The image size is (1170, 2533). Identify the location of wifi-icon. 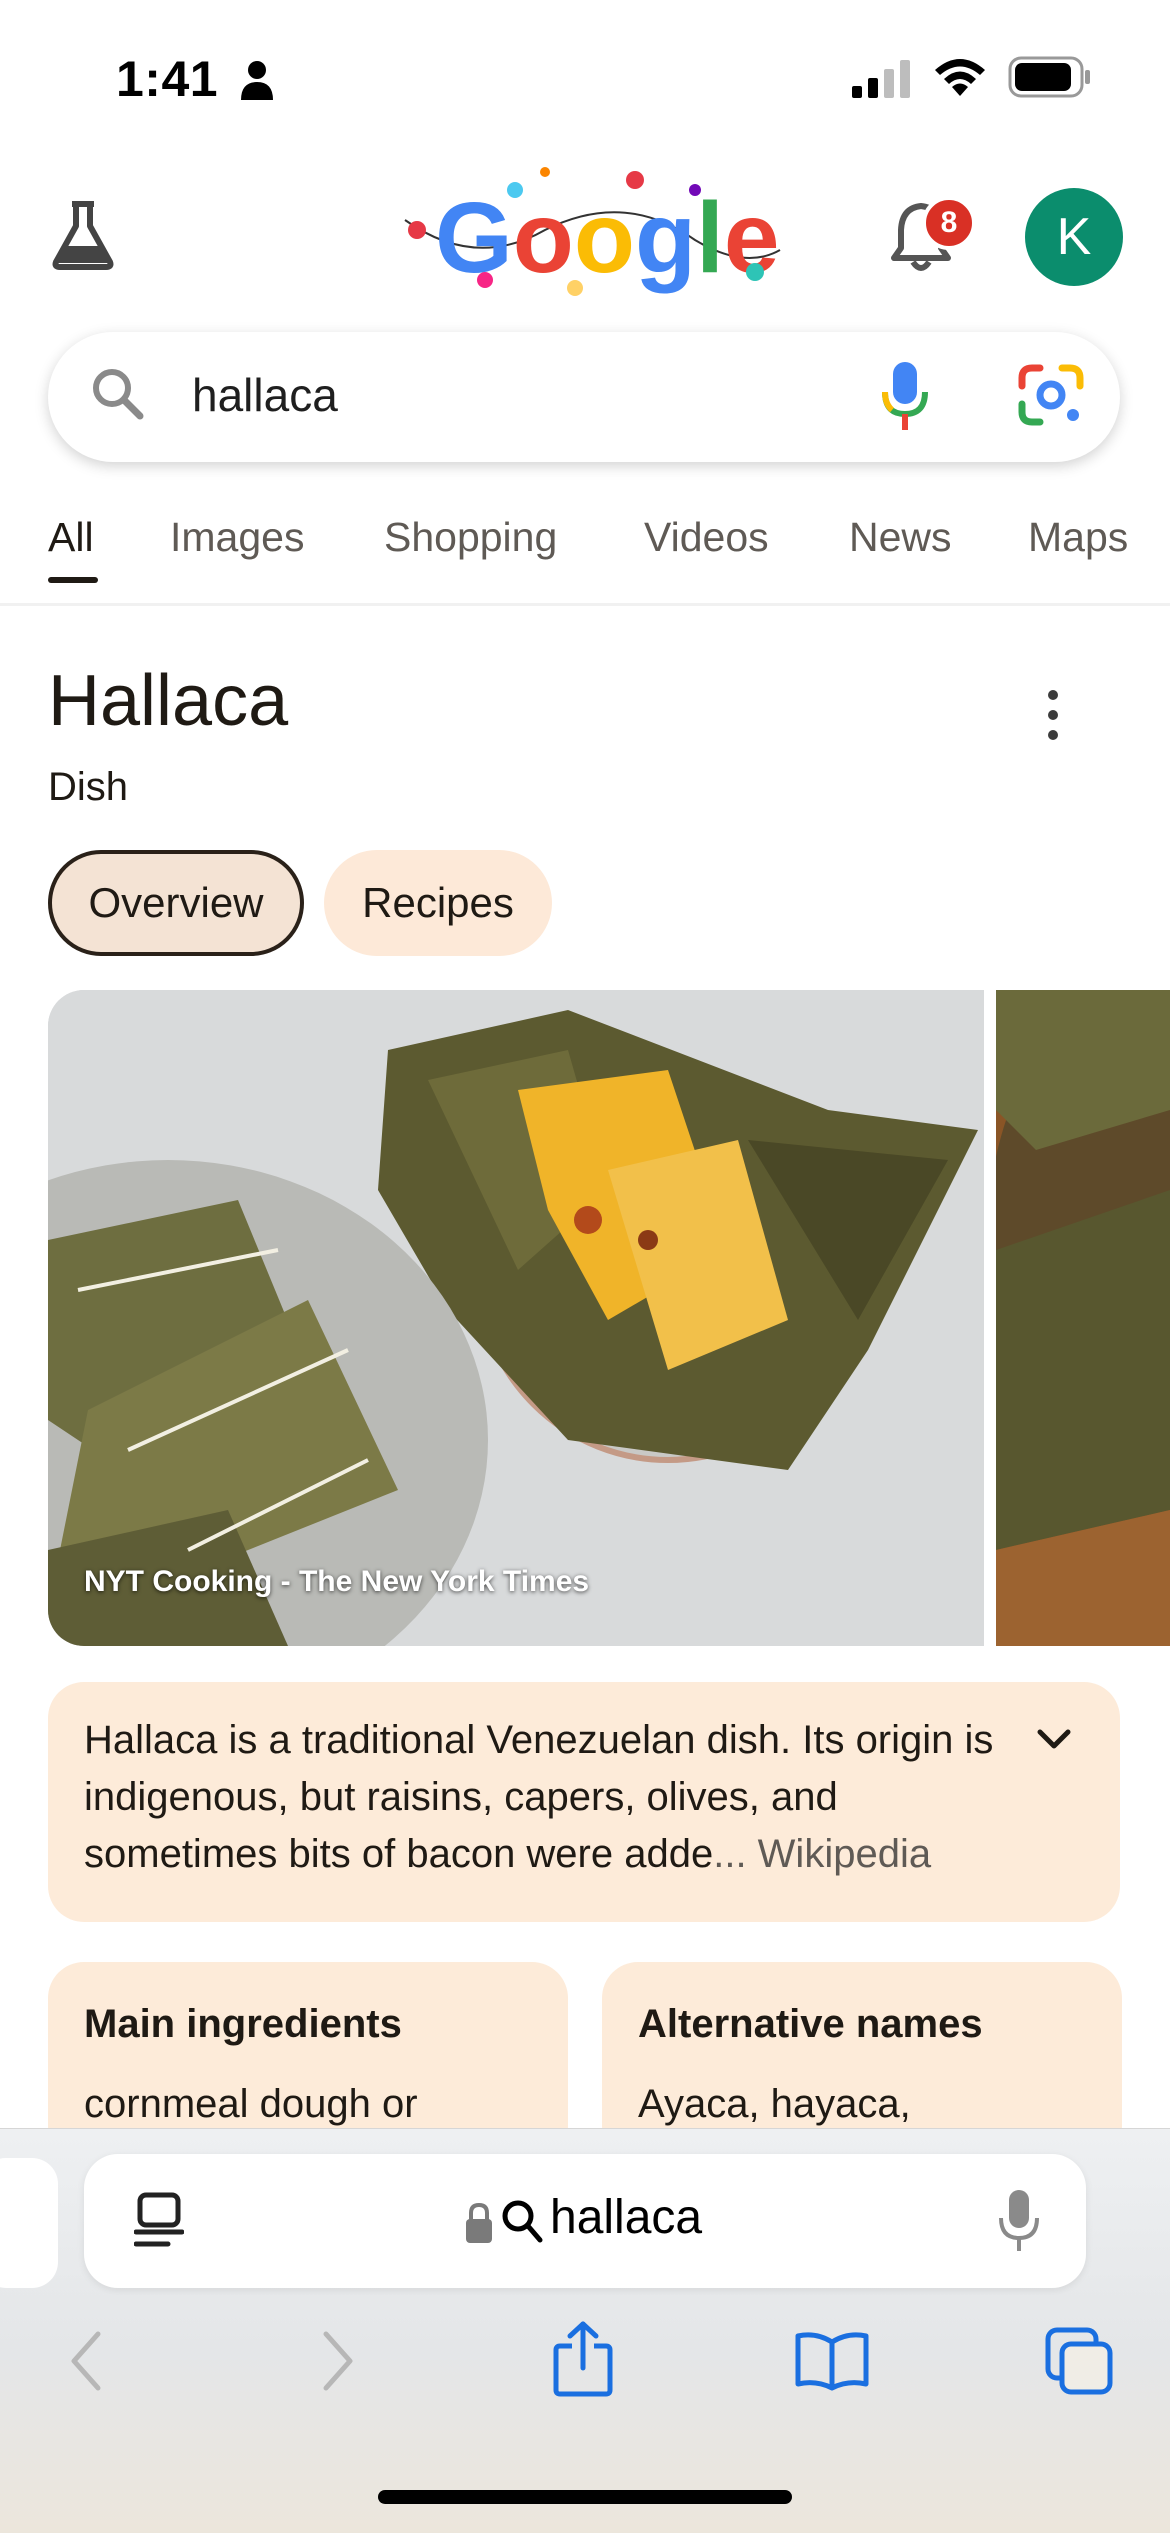
(960, 77).